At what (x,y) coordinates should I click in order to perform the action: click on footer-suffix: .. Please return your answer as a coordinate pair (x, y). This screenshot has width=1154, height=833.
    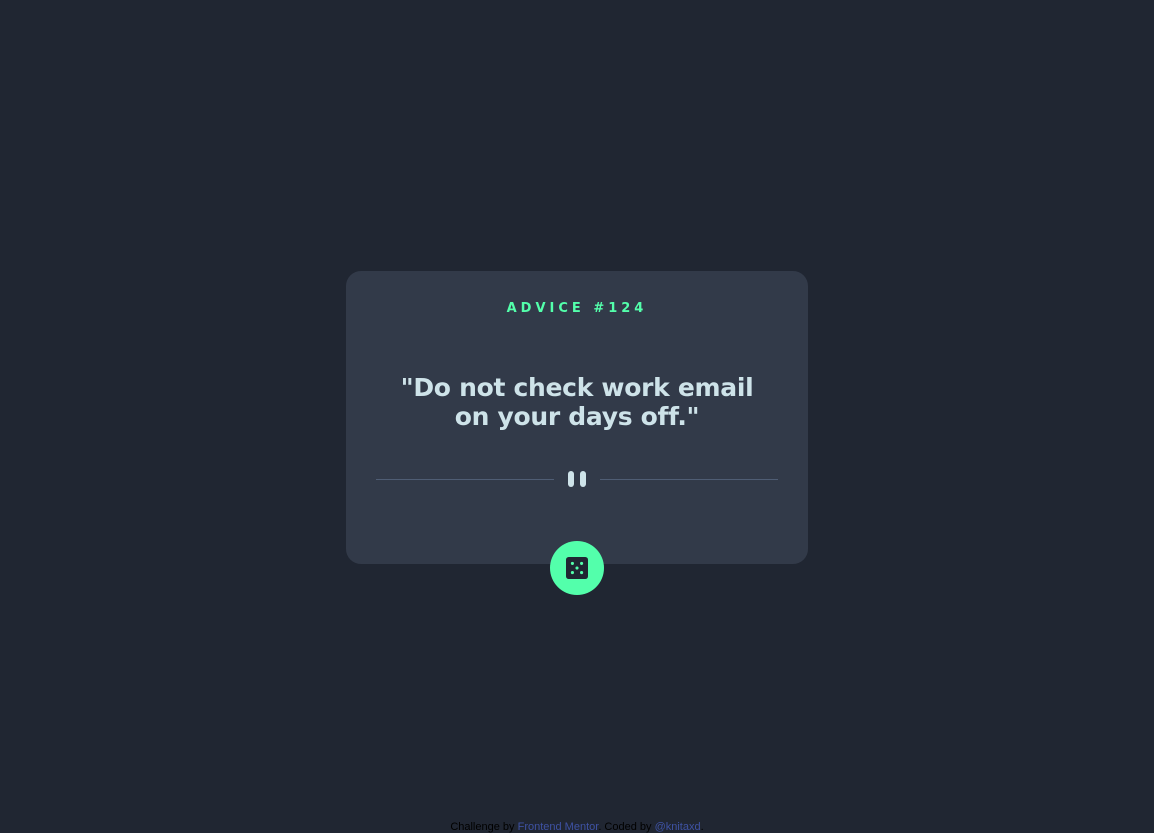
    Looking at the image, I should click on (702, 827).